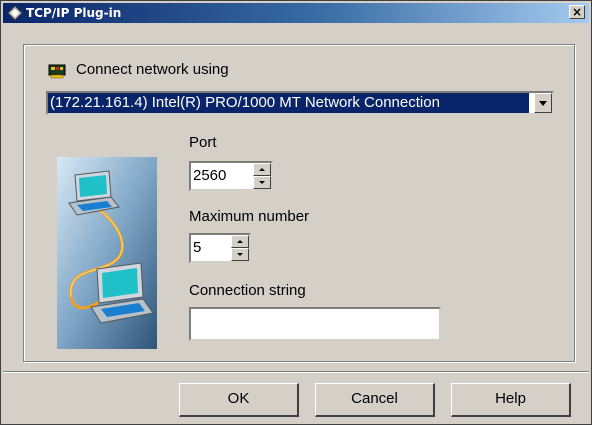  What do you see at coordinates (15, 13) in the screenshot?
I see `plugin-icon` at bounding box center [15, 13].